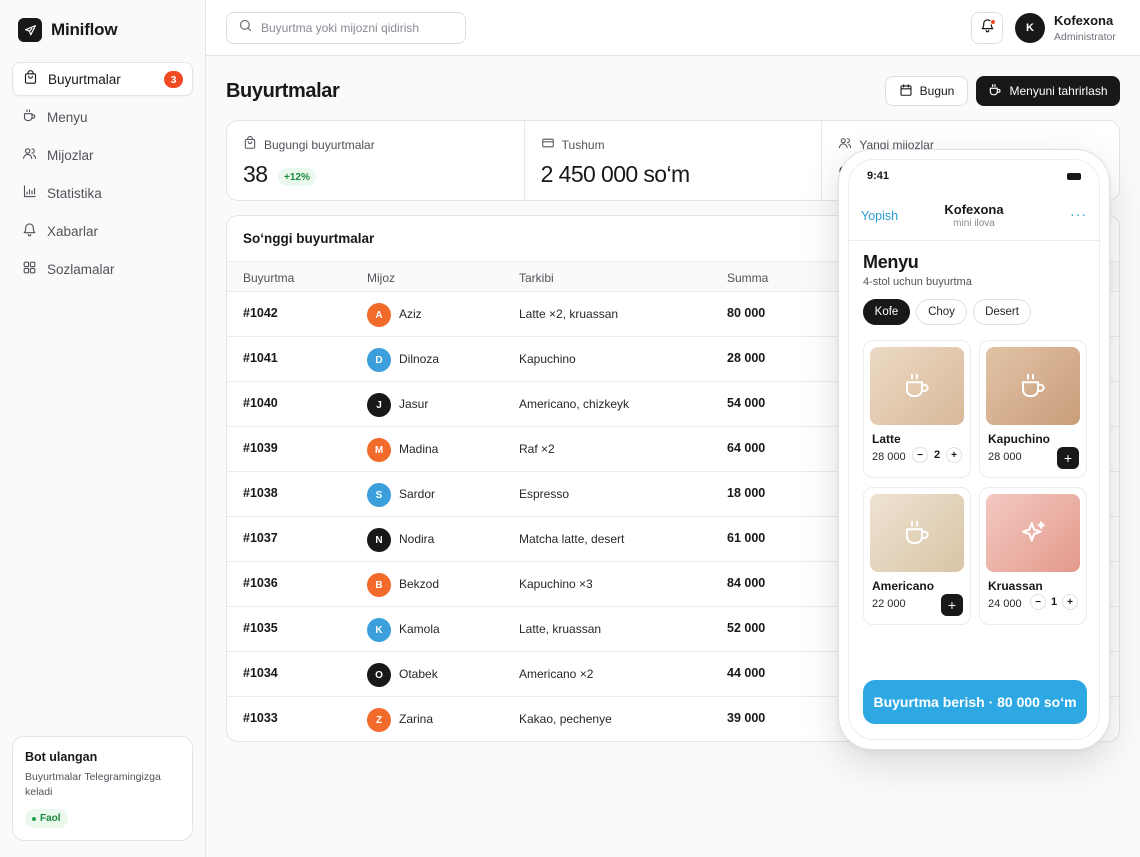 The image size is (1140, 857). I want to click on user-name: Kofexona, so click(1083, 20).